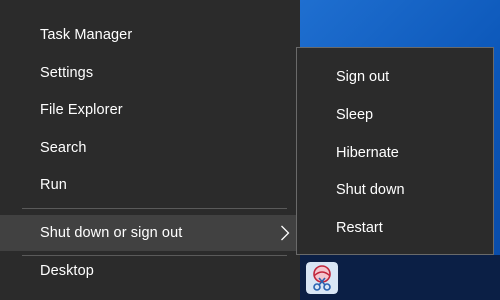 The image size is (500, 300). I want to click on menu-item-label: Run, so click(53, 185).